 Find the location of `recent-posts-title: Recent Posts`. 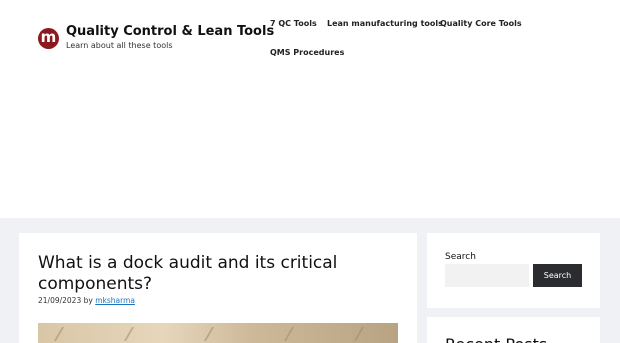

recent-posts-title: Recent Posts is located at coordinates (496, 339).